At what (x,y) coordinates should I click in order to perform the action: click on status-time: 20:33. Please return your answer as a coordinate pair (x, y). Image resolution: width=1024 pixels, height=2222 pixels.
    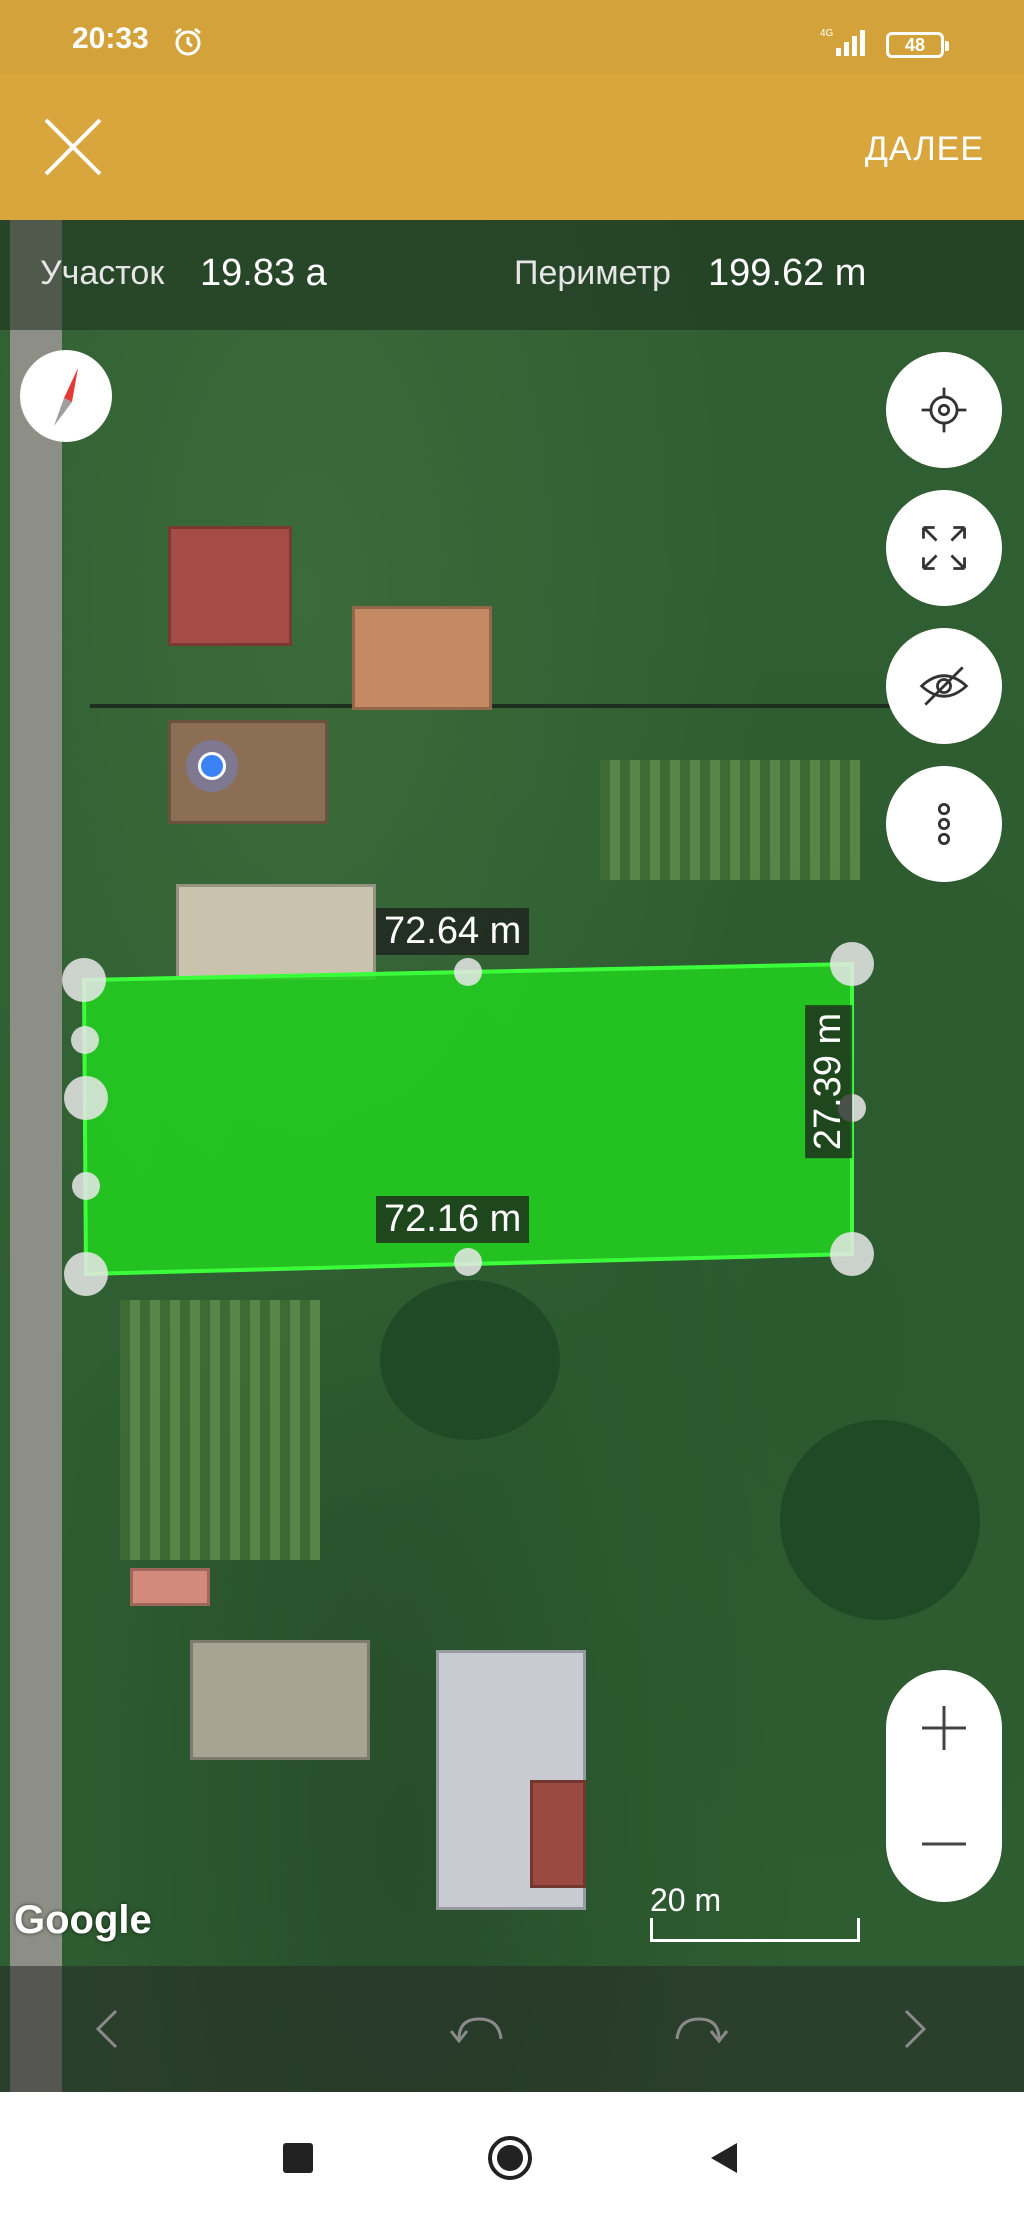
    Looking at the image, I should click on (110, 38).